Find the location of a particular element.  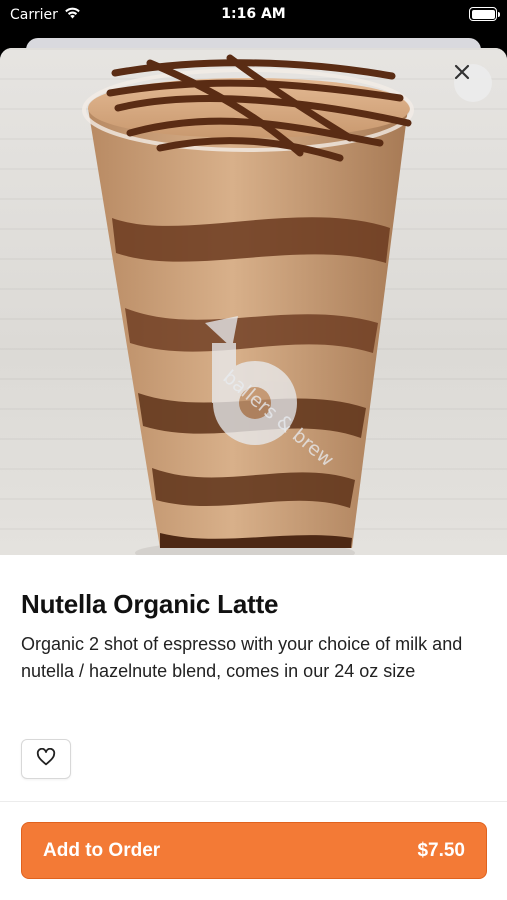

divider is located at coordinates (253, 801).